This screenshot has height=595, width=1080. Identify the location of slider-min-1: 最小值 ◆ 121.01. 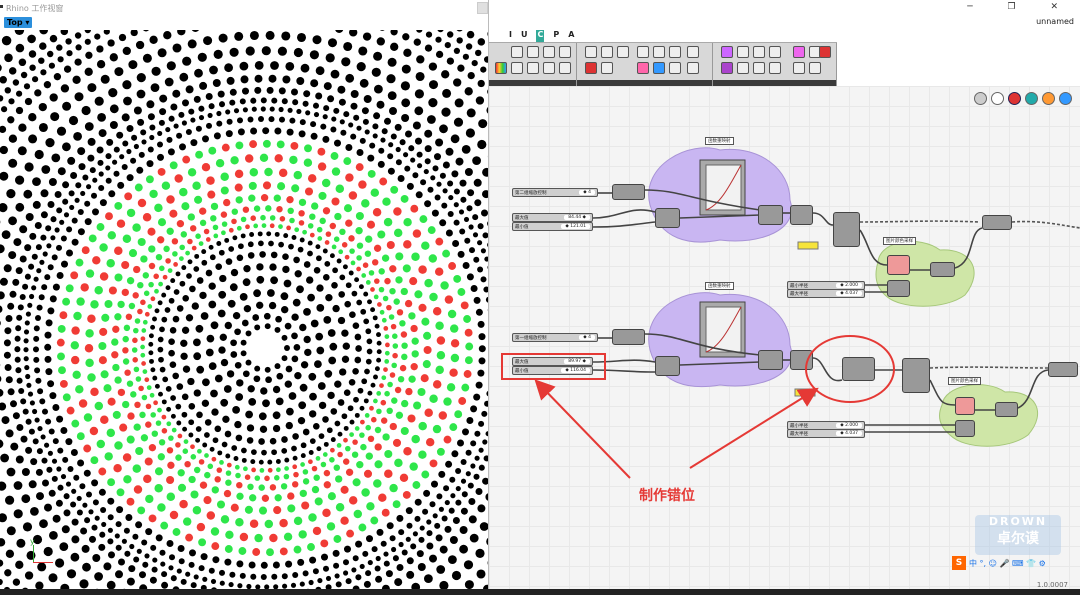
(552, 226).